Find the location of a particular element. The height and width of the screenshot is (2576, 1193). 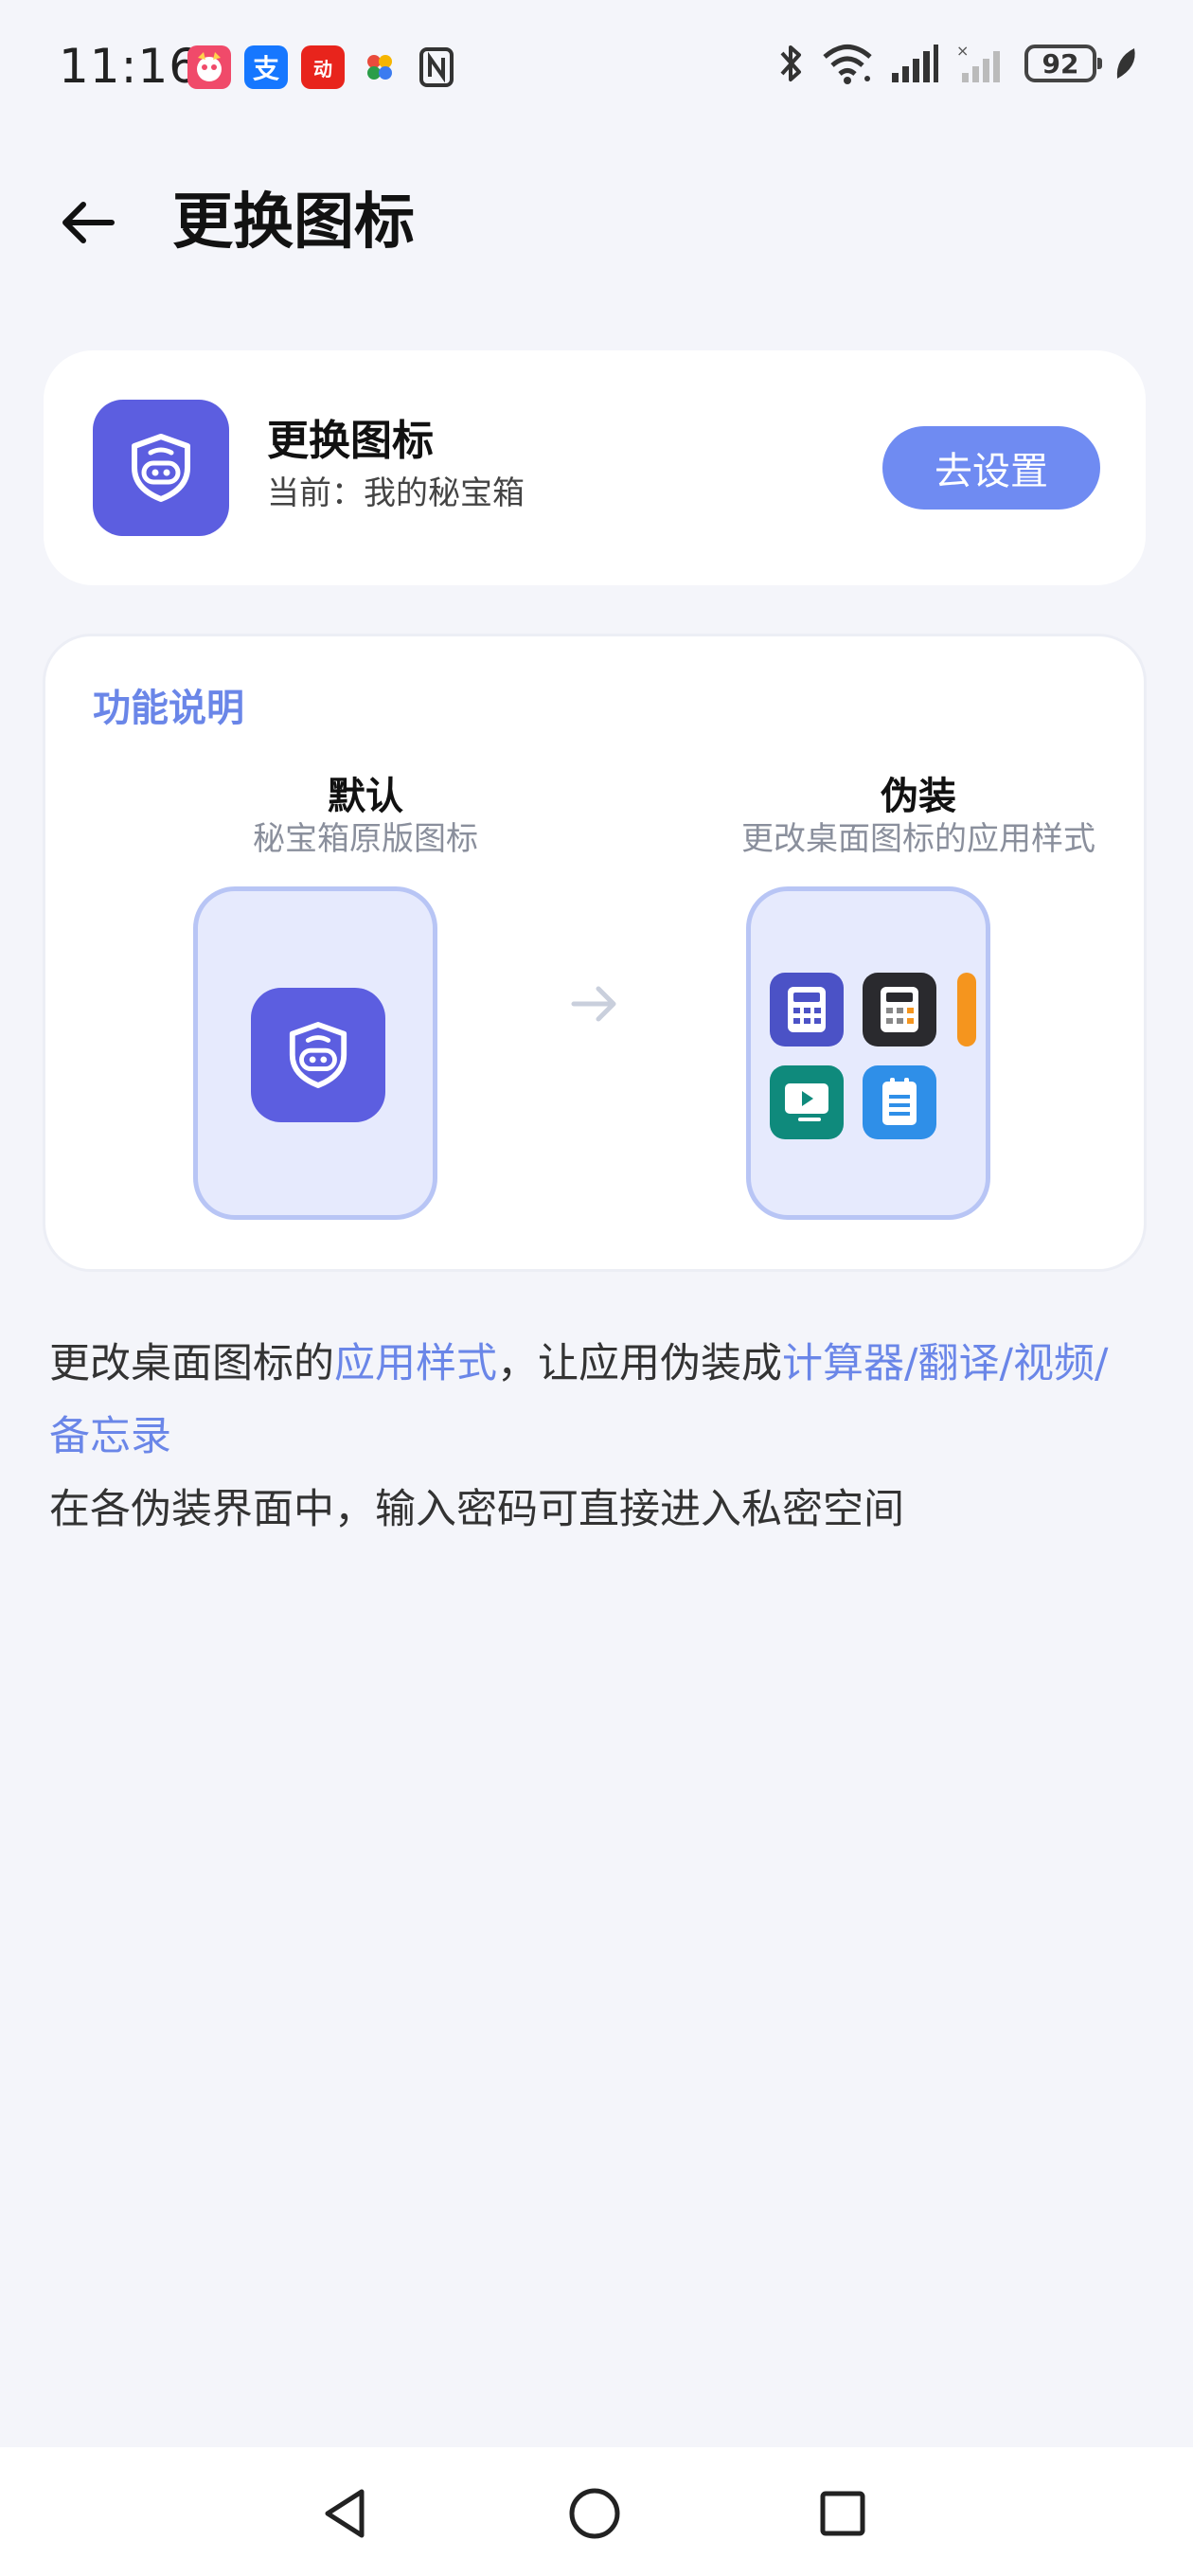

default-preview-frame is located at coordinates (315, 1053).